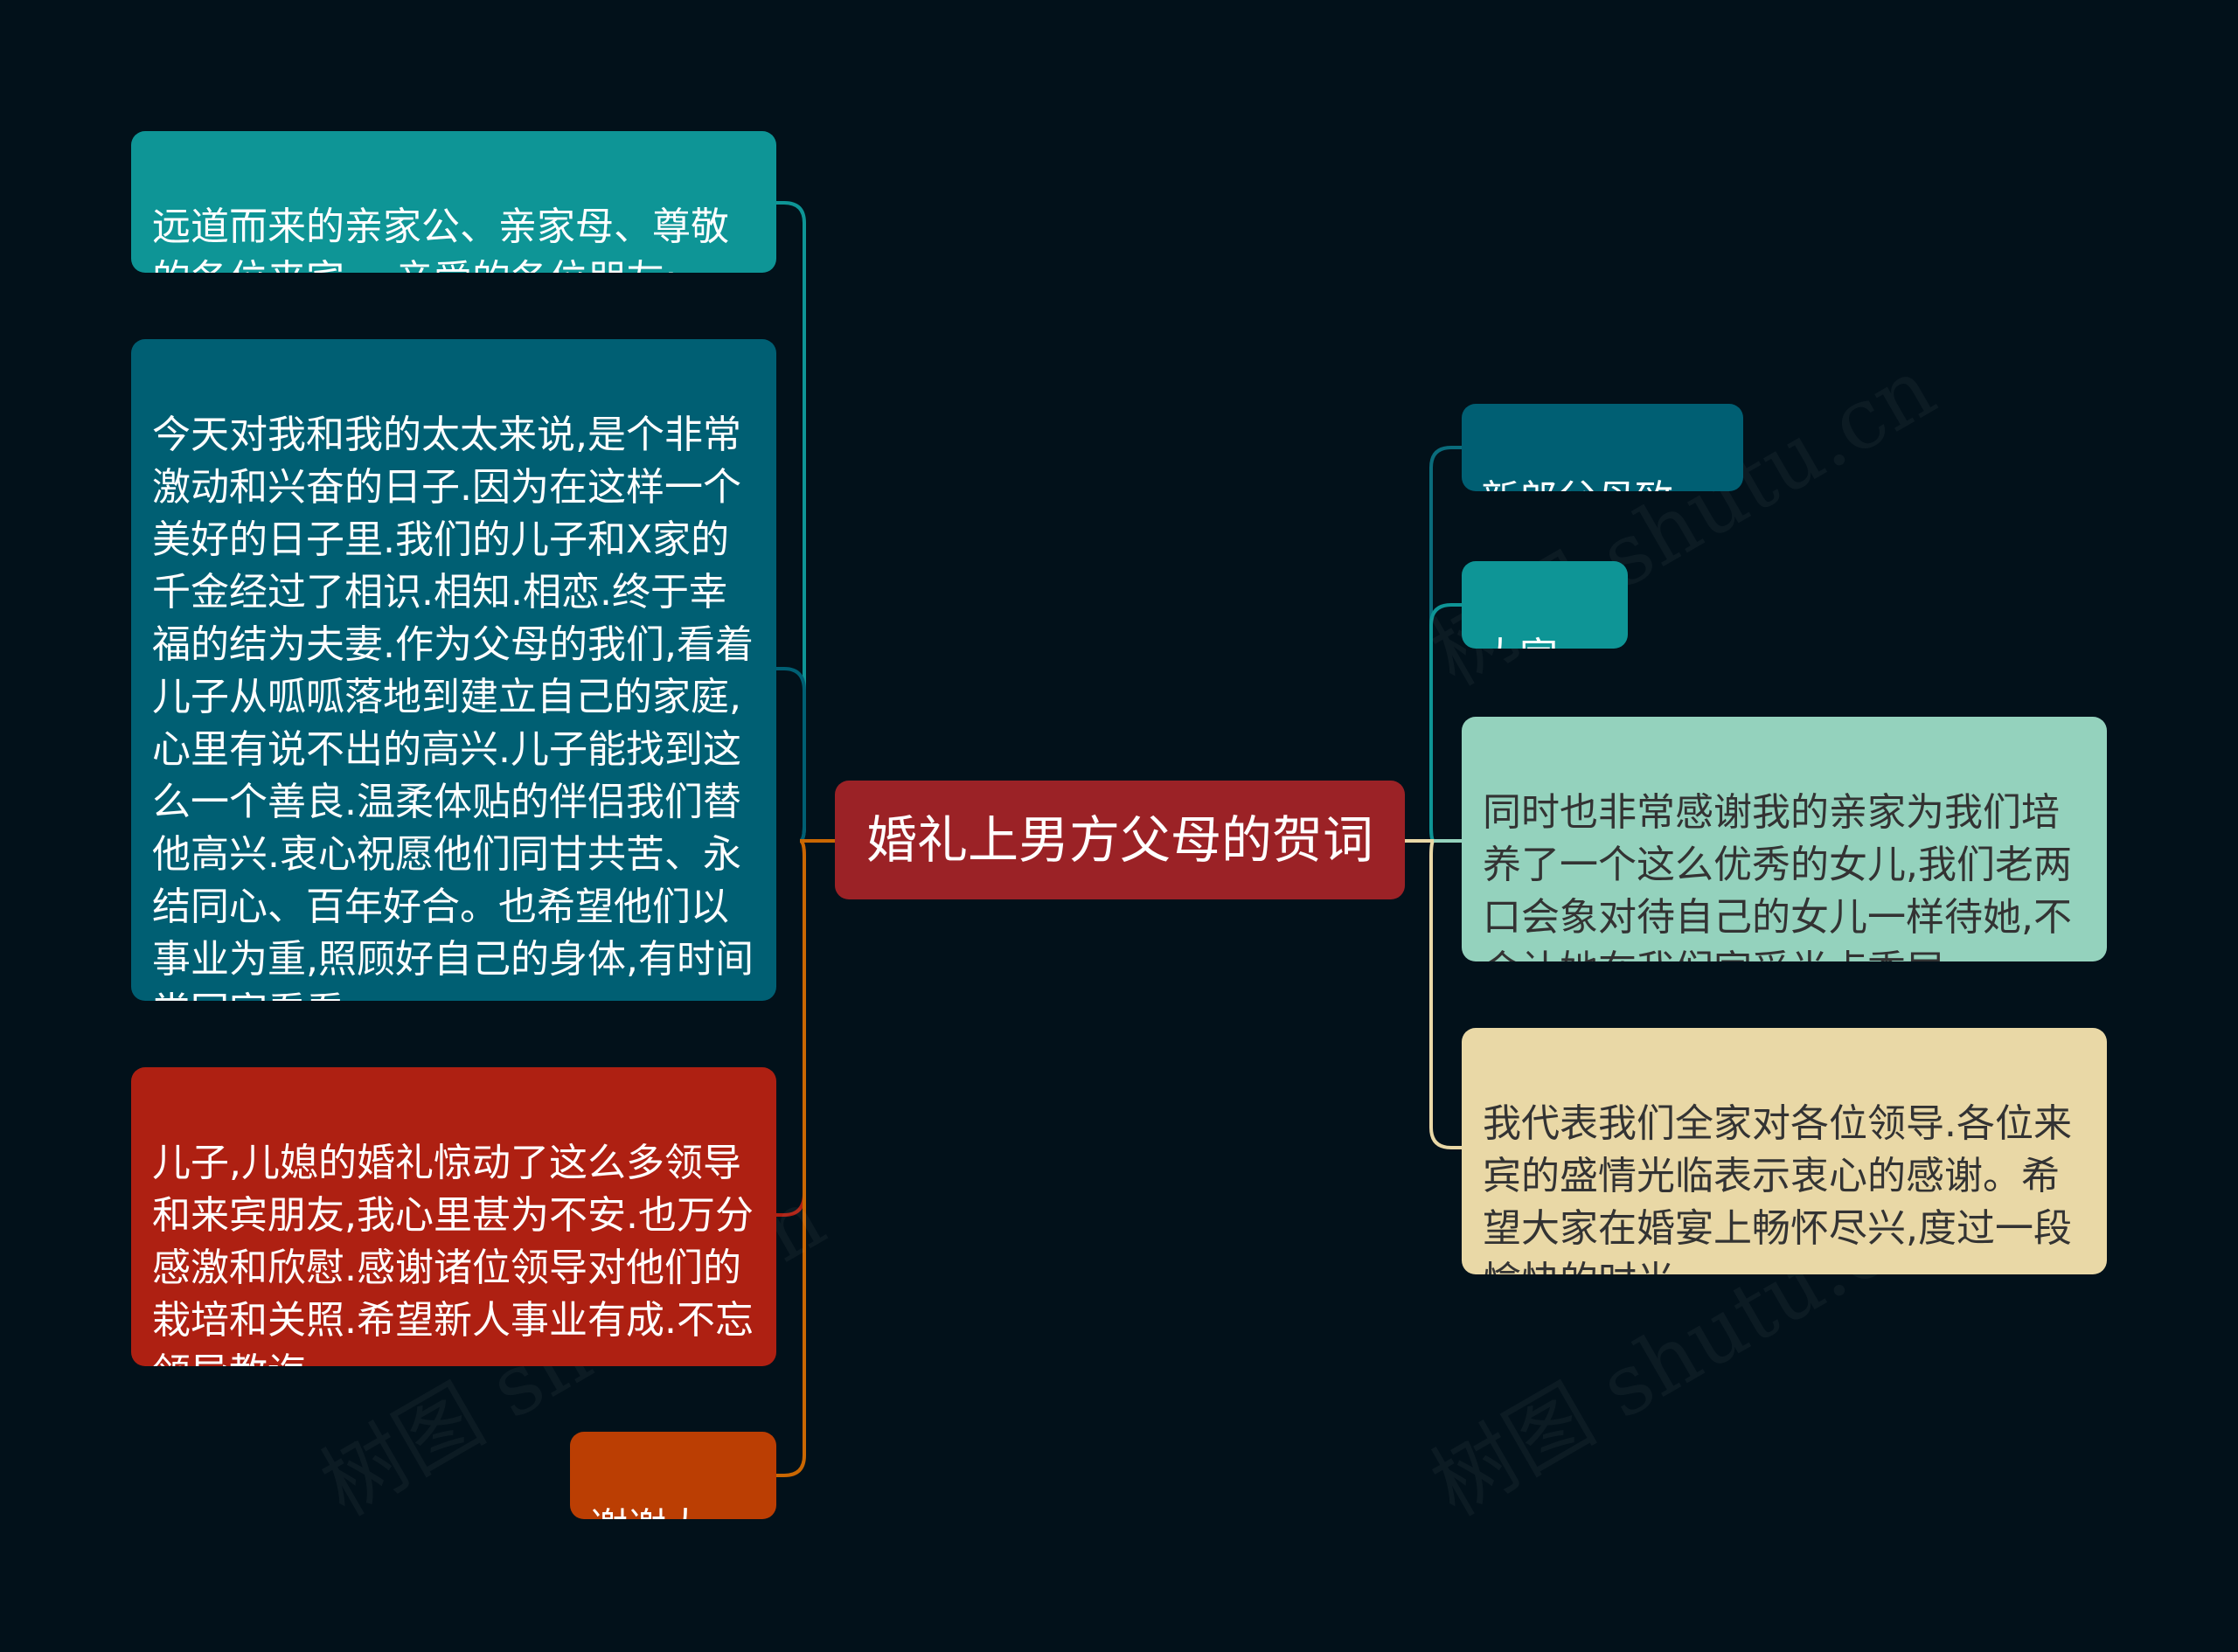 This screenshot has height=1652, width=2238. What do you see at coordinates (673, 1475) in the screenshot?
I see `topic-thank-everyone: 谢谢大家!` at bounding box center [673, 1475].